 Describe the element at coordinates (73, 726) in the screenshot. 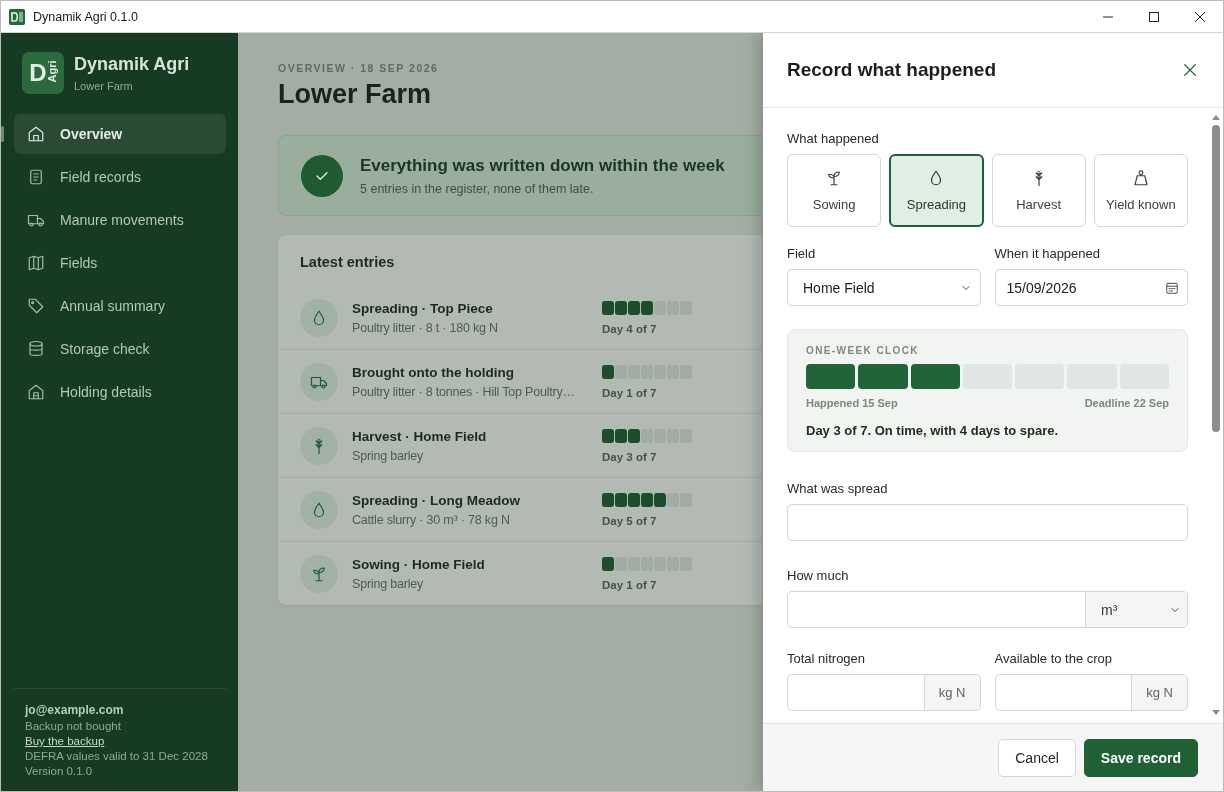

I see `backup-status: Backup not bought` at that location.